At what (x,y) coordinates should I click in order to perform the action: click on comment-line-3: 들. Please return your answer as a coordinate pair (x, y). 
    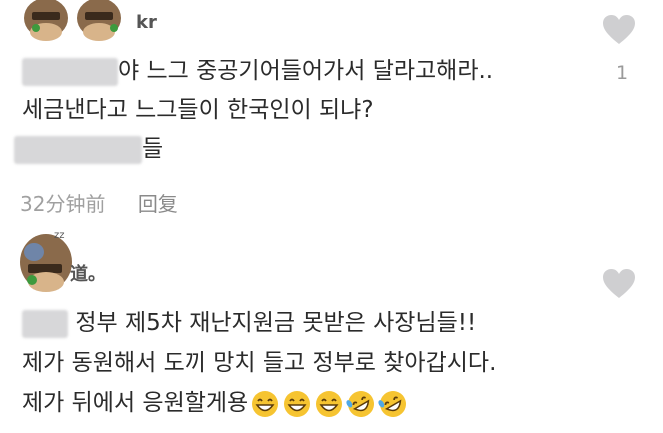
    Looking at the image, I should click on (88, 149).